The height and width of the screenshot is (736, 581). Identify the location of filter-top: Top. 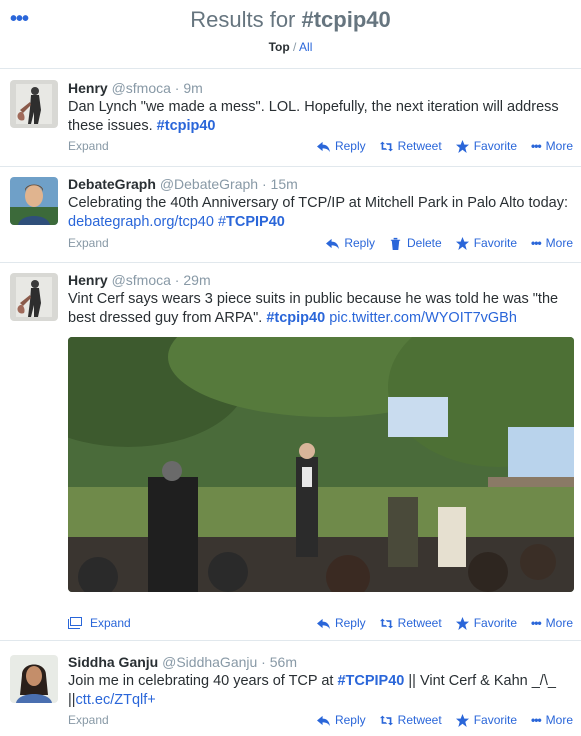
(279, 47).